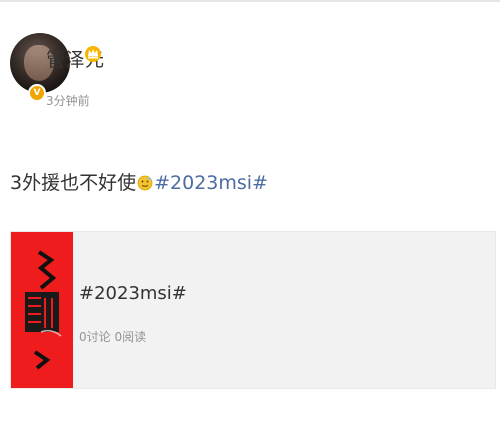  I want to click on topic-cover-art-icon, so click(42, 310).